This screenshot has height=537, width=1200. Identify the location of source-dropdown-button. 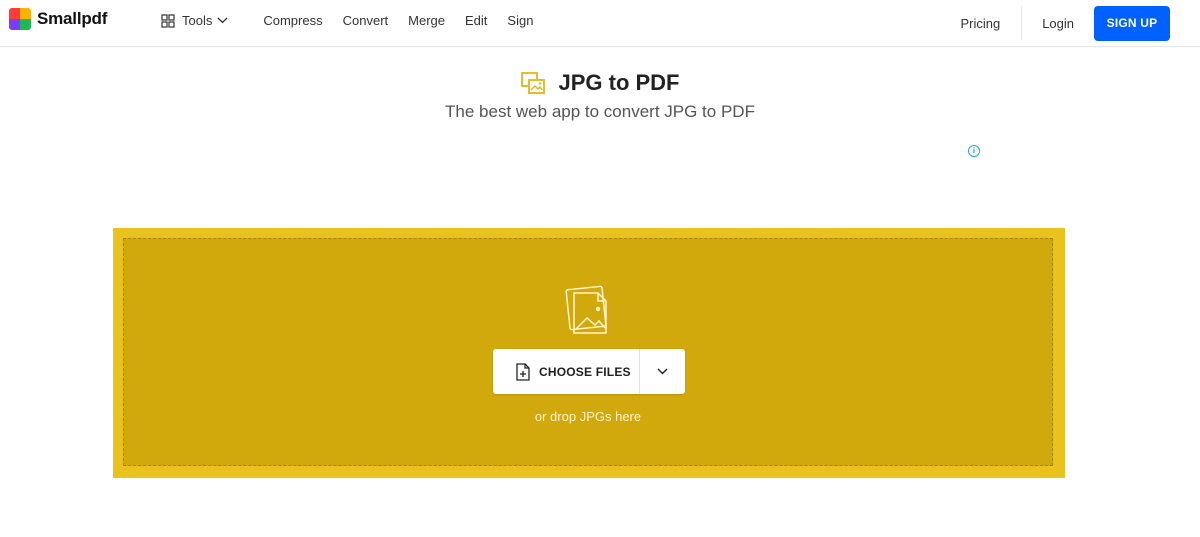
(662, 371).